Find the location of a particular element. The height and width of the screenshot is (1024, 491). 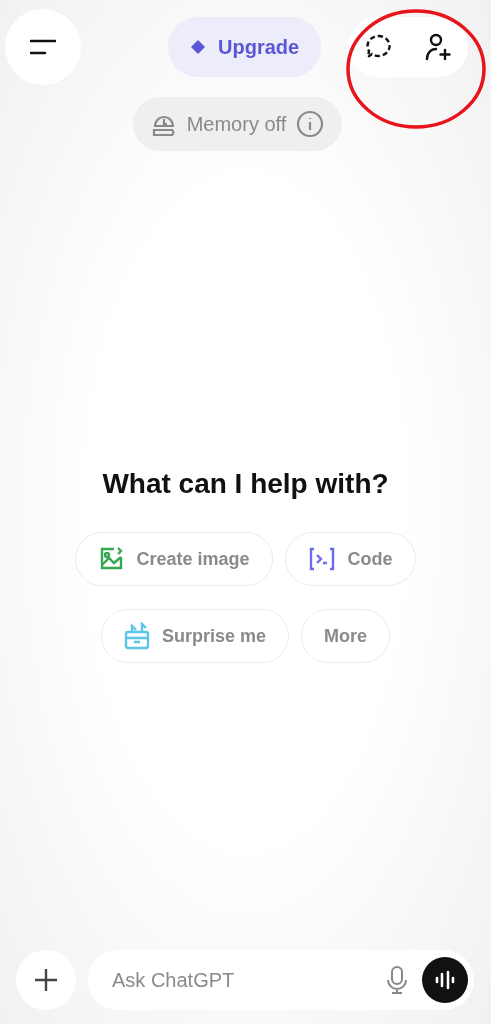

memory-label: Memory off is located at coordinates (236, 124).